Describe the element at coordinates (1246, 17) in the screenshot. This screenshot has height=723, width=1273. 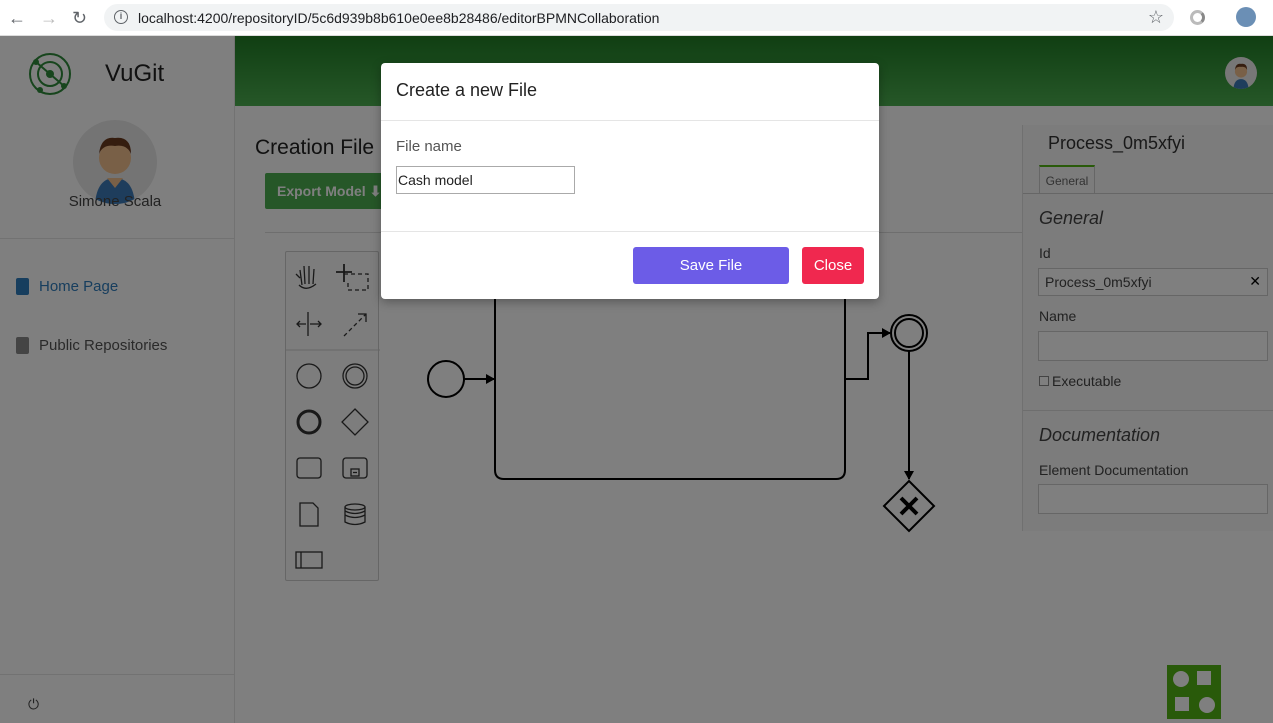
I see `browser-profile-icon` at that location.